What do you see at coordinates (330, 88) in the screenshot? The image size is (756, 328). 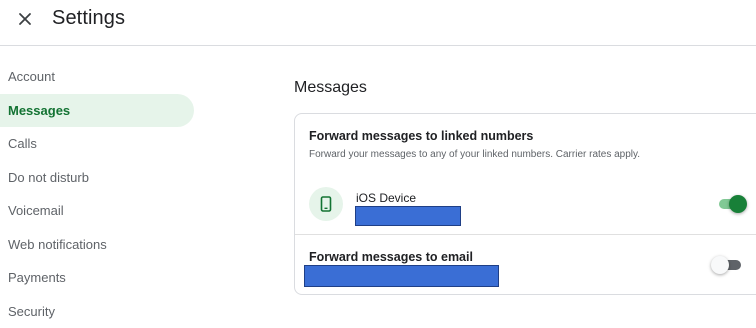 I see `section-title: Messages` at bounding box center [330, 88].